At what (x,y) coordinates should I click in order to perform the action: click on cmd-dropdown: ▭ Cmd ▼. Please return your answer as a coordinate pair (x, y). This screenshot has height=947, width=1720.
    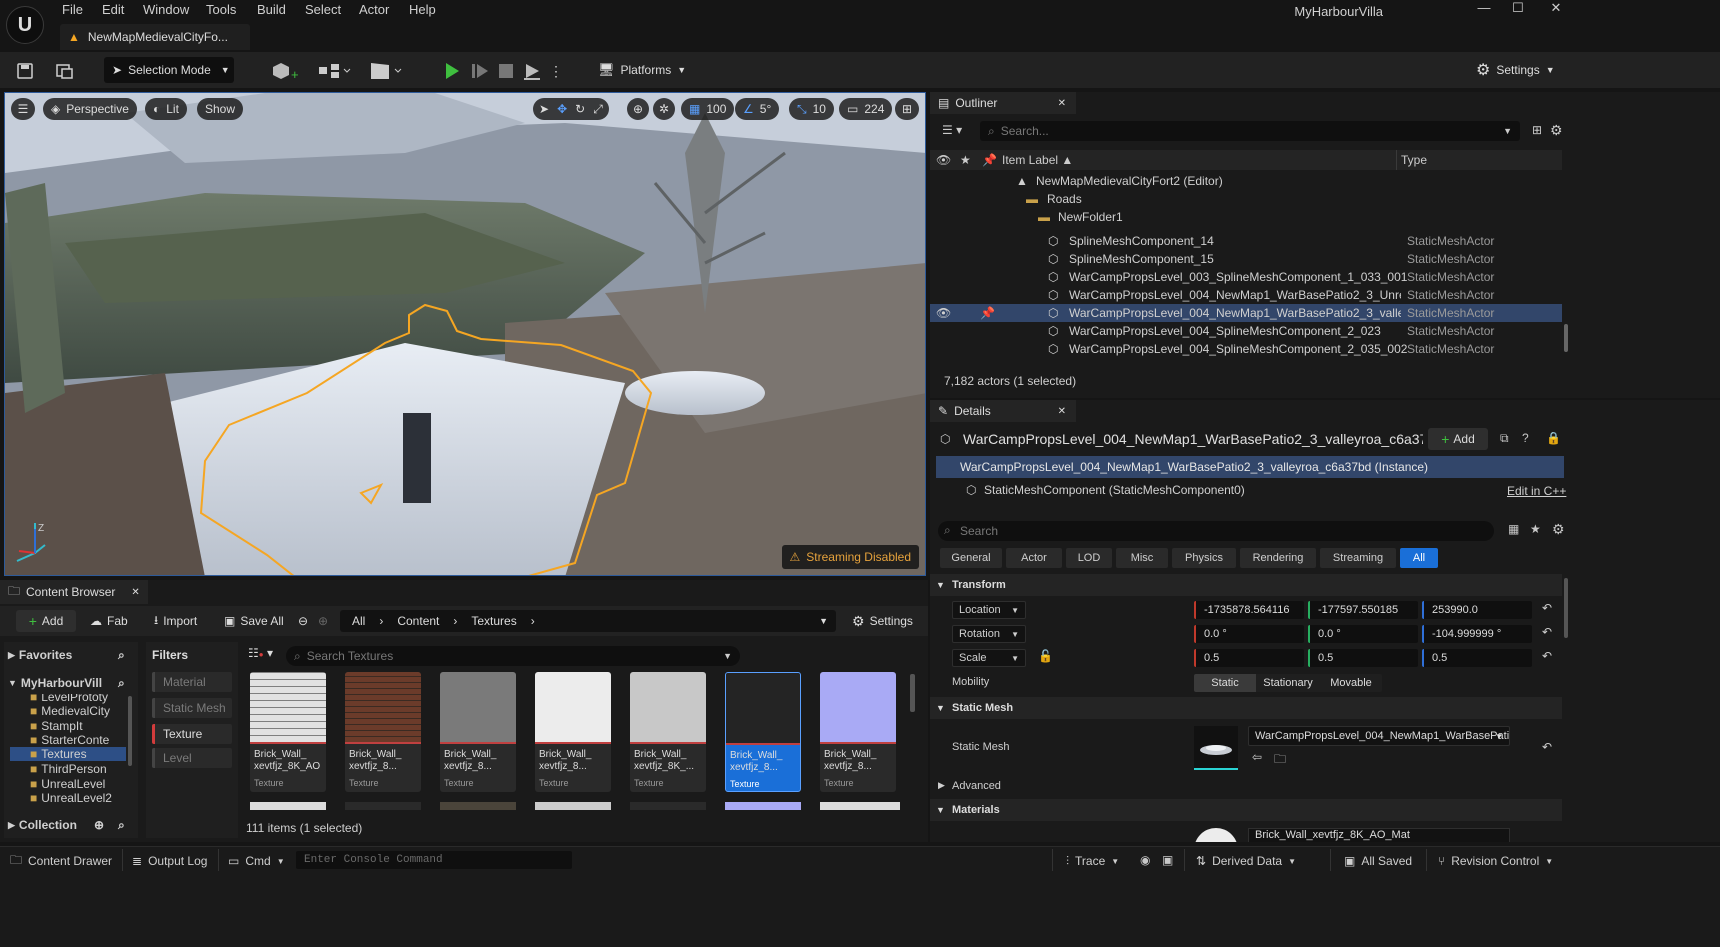
    Looking at the image, I should click on (256, 861).